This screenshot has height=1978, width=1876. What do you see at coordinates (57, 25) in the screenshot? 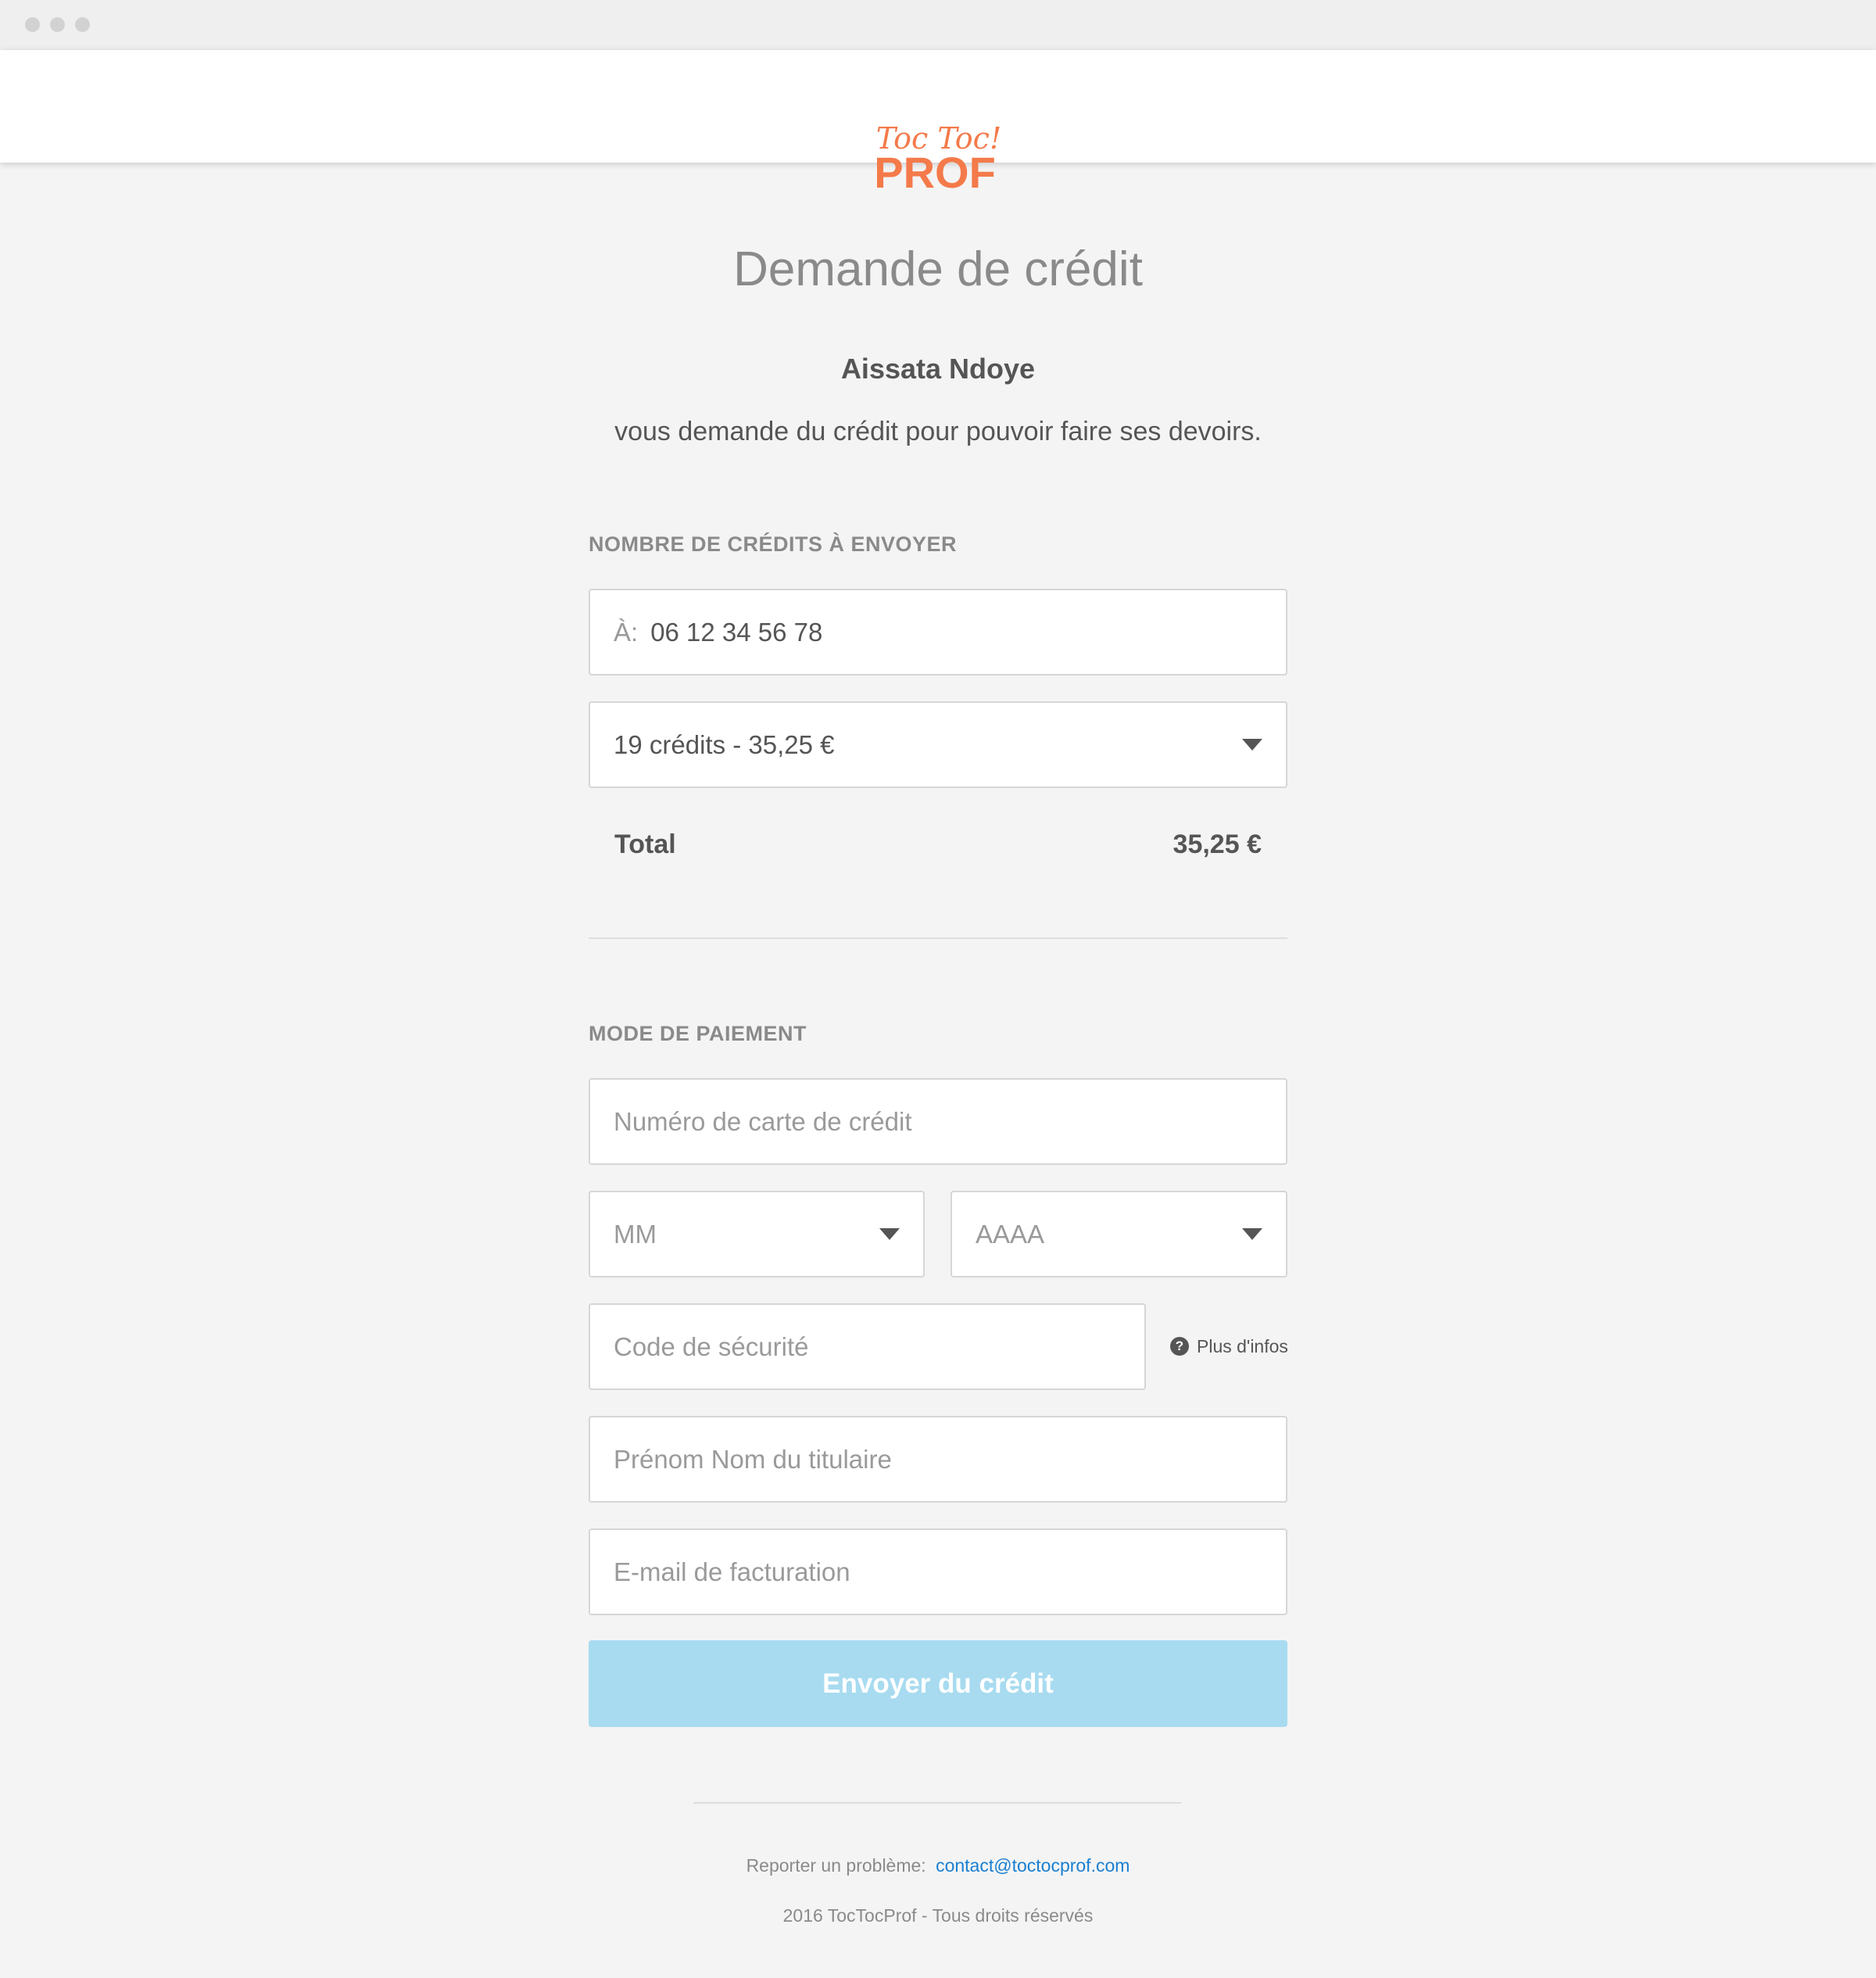
I see `window-minimize-dot` at bounding box center [57, 25].